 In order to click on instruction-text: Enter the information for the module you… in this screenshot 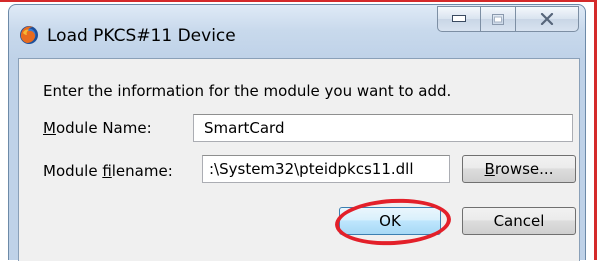, I will do `click(247, 91)`.